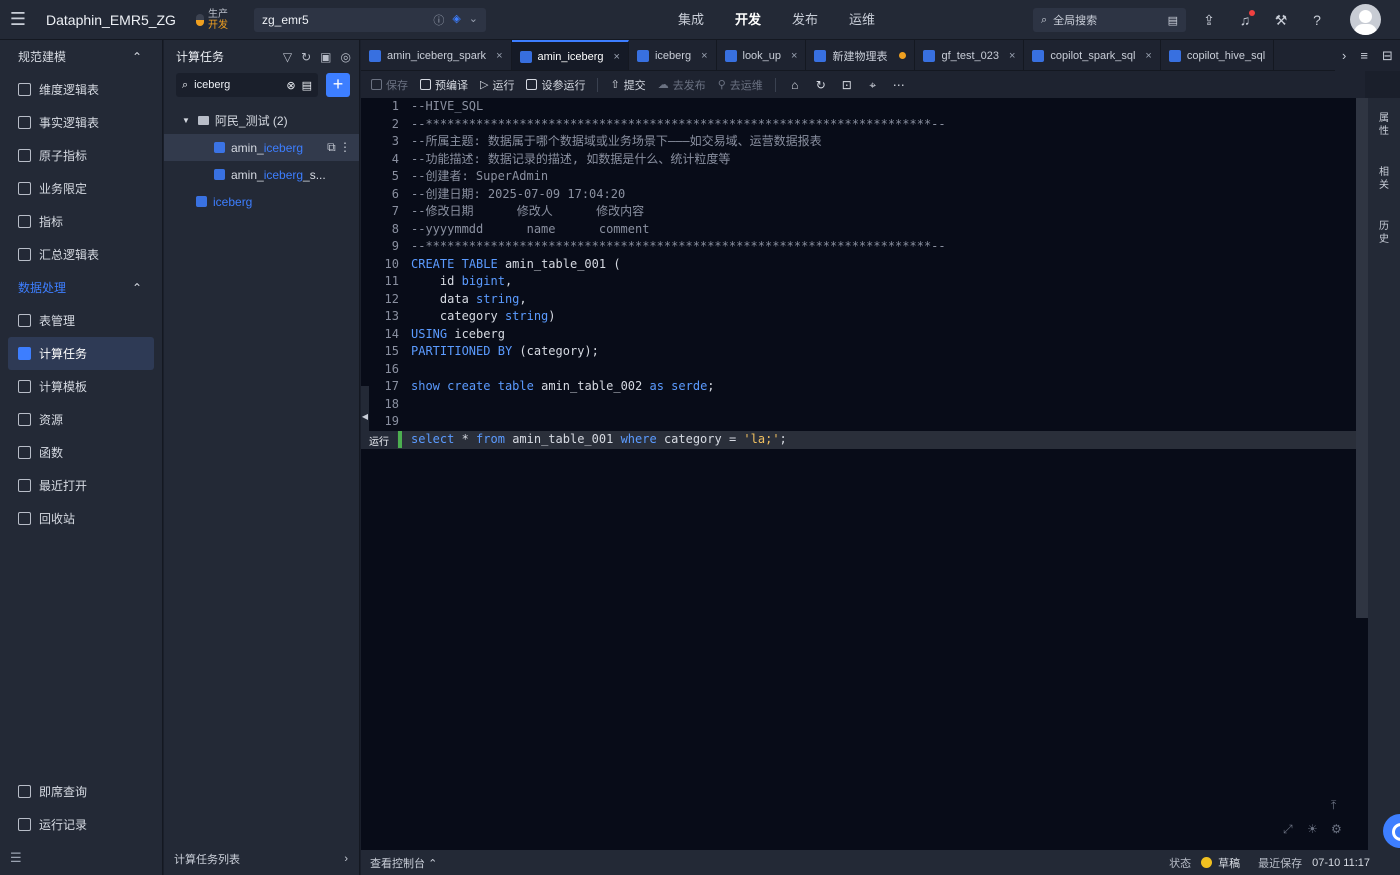 This screenshot has height=875, width=1400. What do you see at coordinates (682, 85) in the screenshot?
I see `publish-button: ☁ 去发布` at bounding box center [682, 85].